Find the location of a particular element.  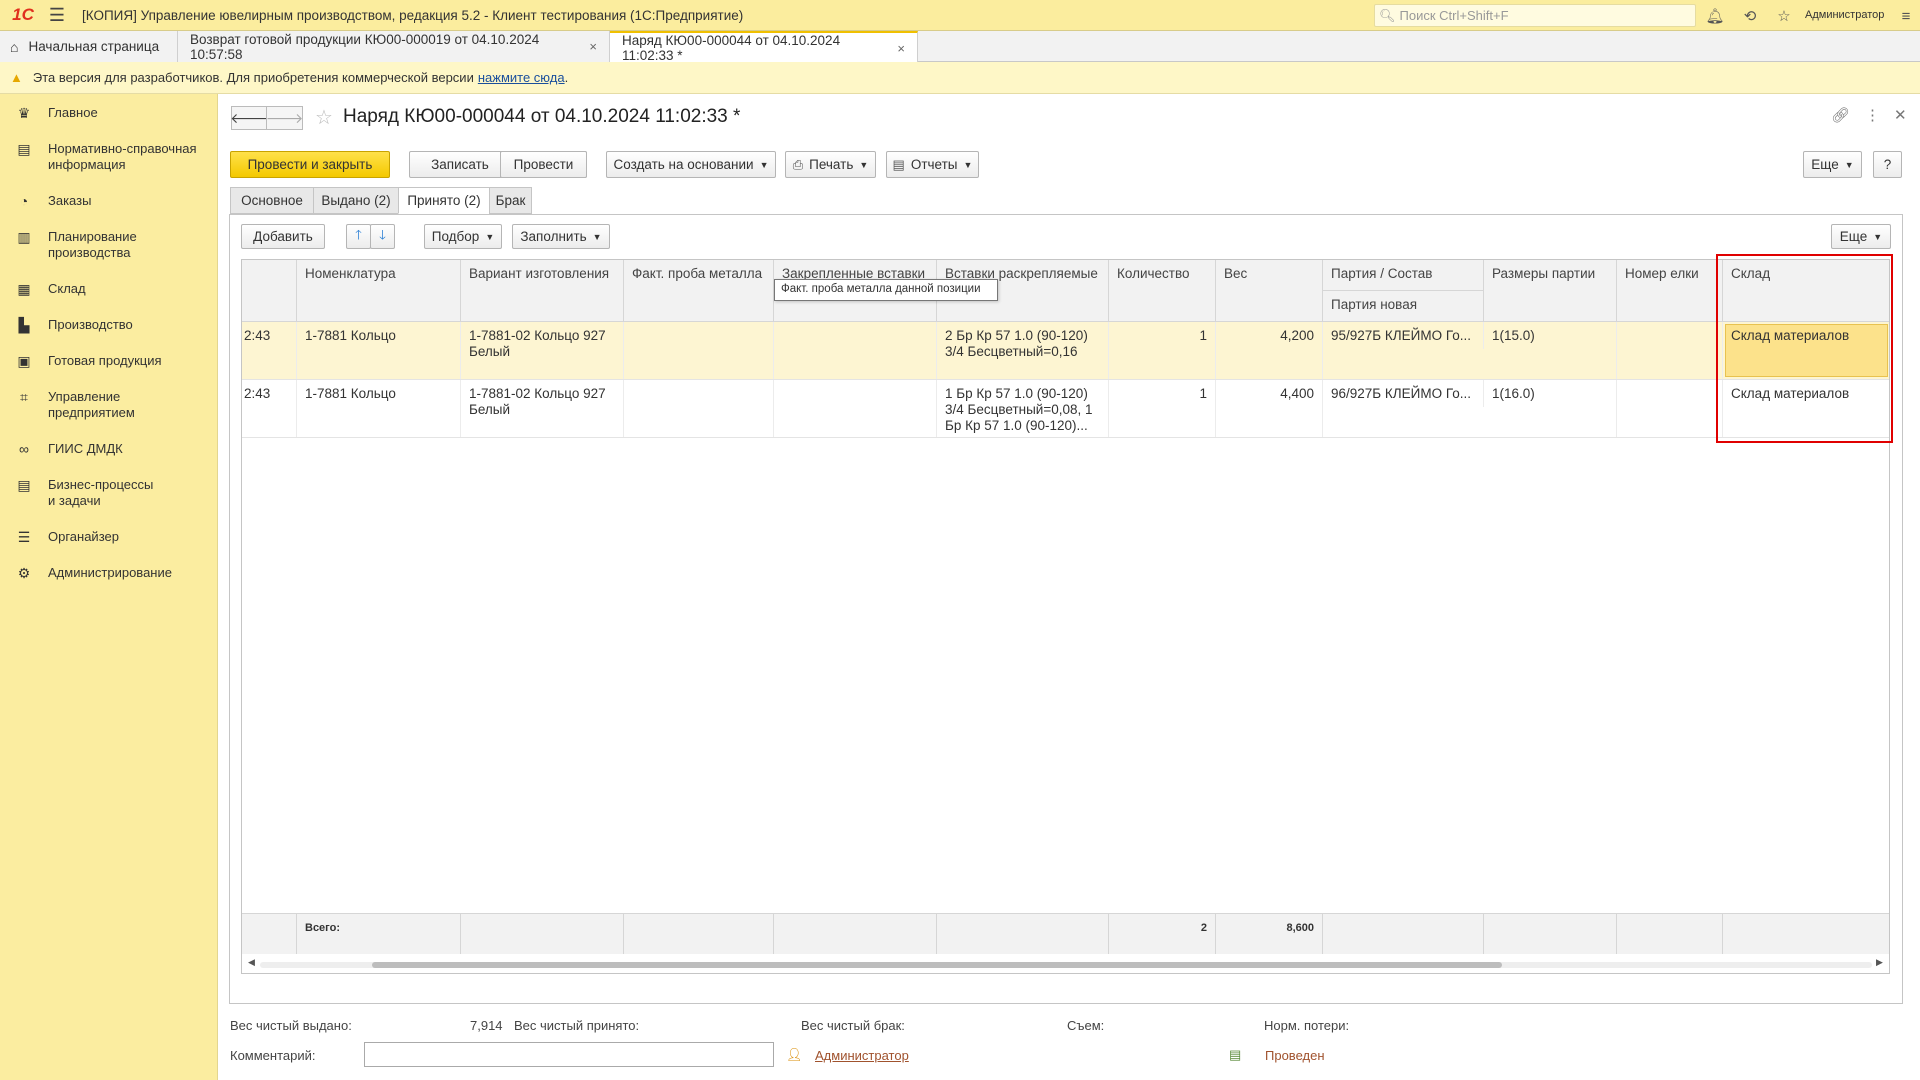

pick-button: Подбор ▼ is located at coordinates (463, 236).